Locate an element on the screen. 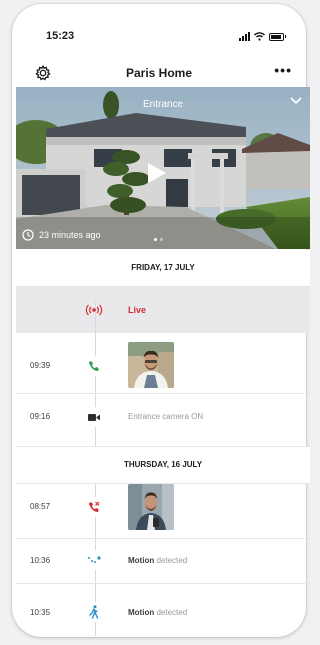  home-title: Paris Home is located at coordinates (159, 73).